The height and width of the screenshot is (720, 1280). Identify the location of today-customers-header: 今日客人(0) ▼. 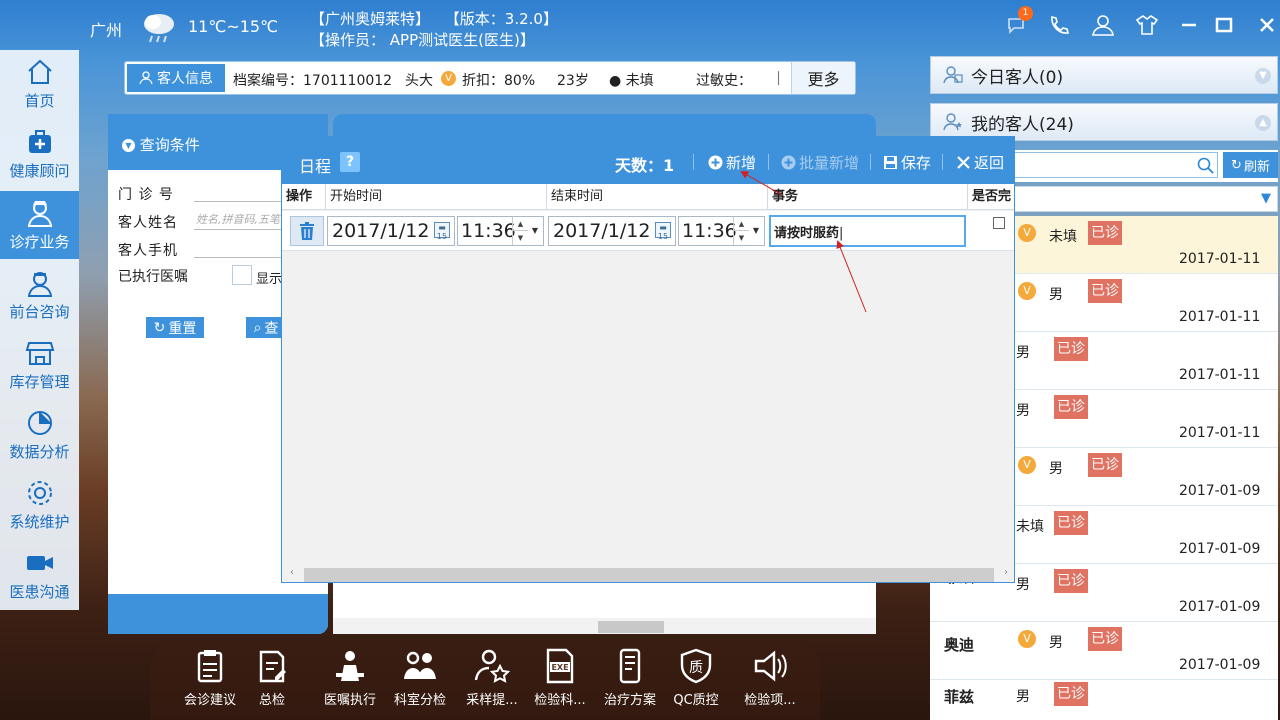
(1104, 75).